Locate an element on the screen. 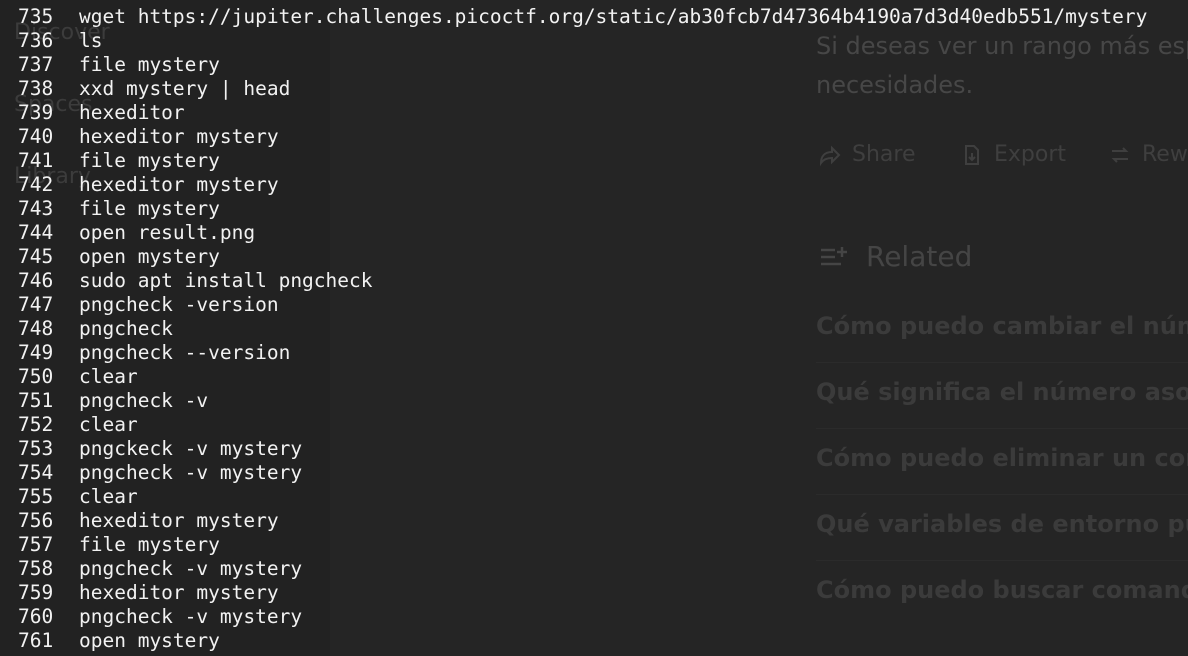 This screenshot has width=1188, height=656. history-number: 751 is located at coordinates (36, 400).